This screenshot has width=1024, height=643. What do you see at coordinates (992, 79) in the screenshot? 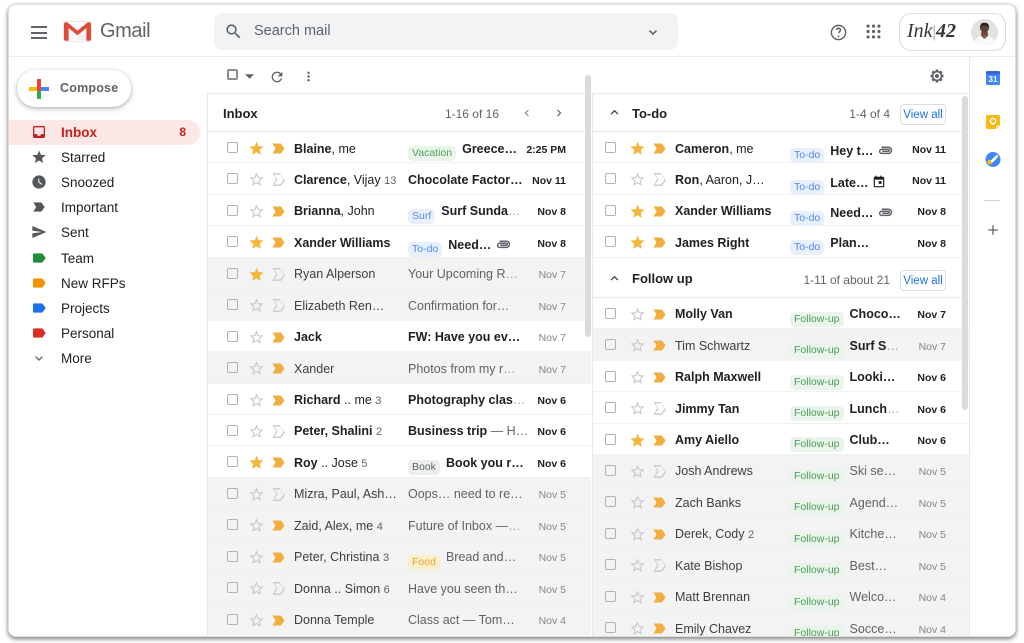
I see `svg-text: 31` at bounding box center [992, 79].